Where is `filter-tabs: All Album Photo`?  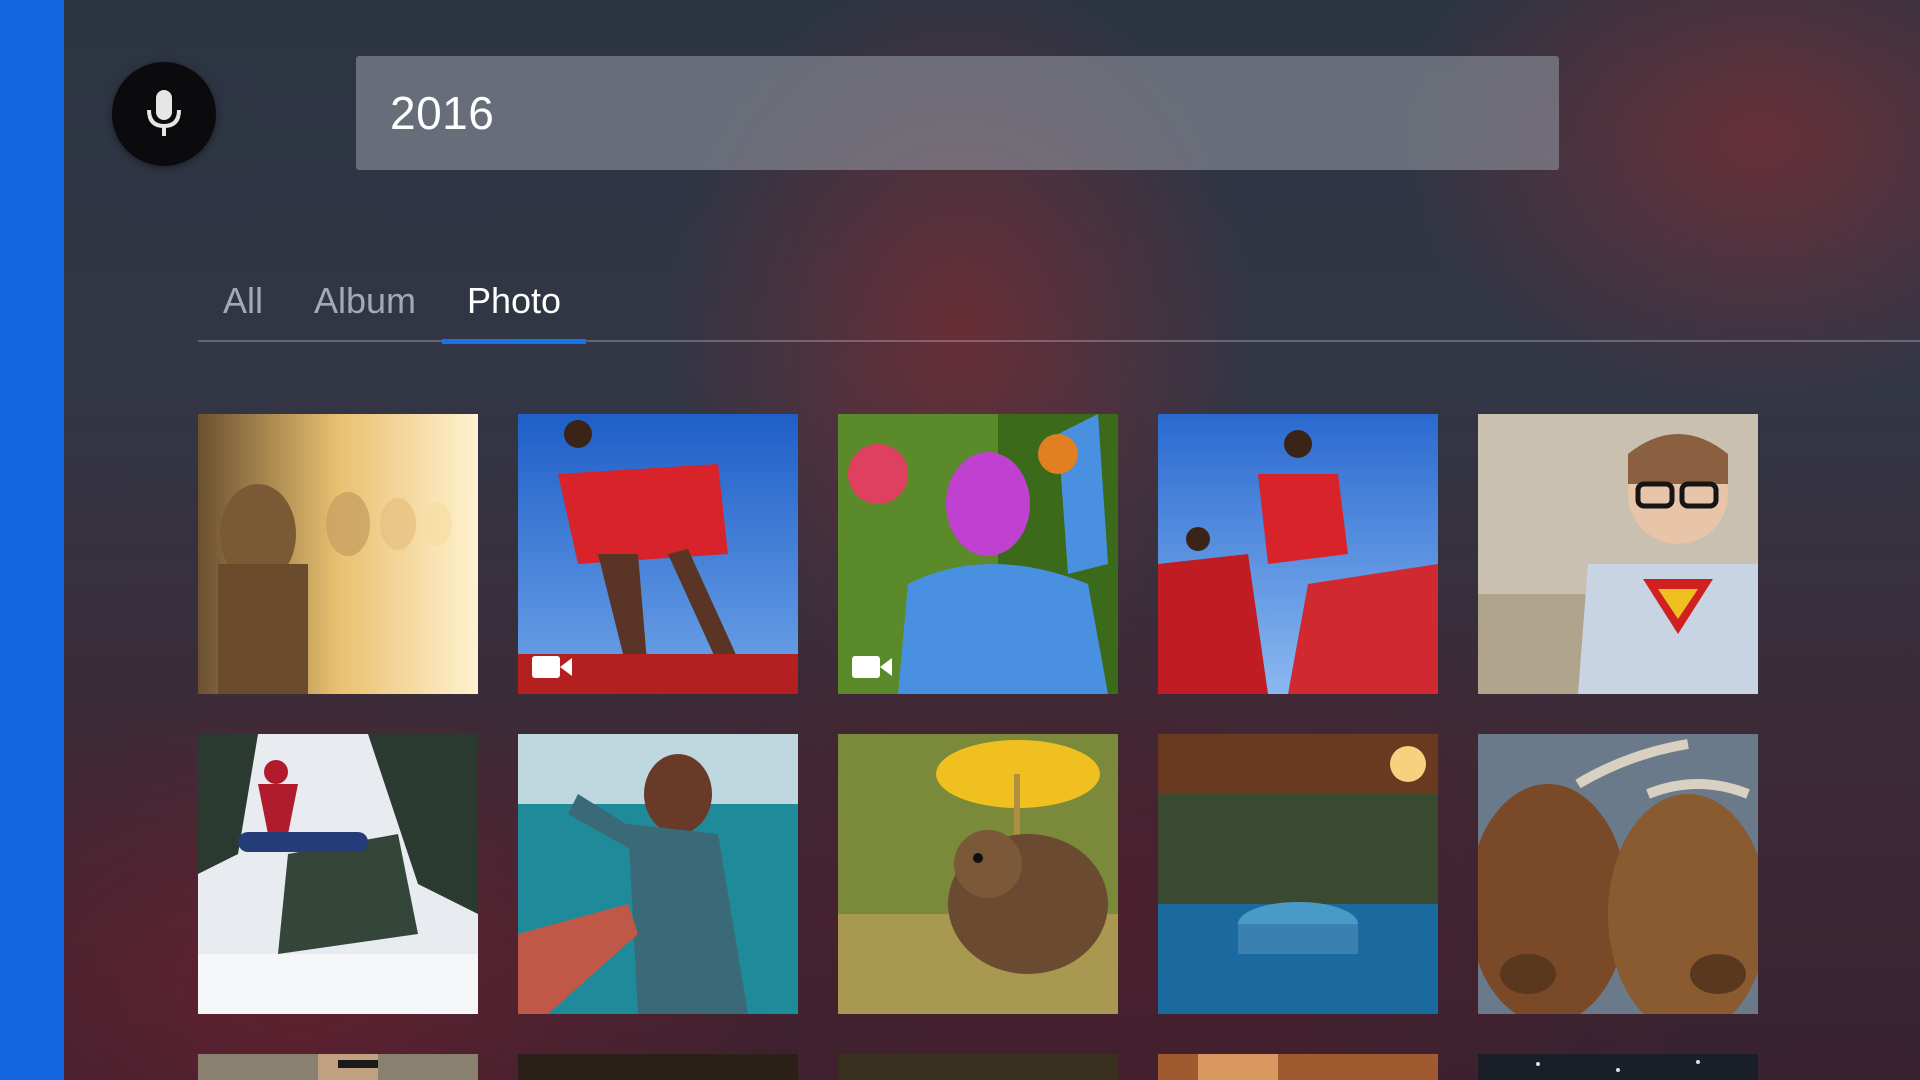
filter-tabs: All Album Photo is located at coordinates (1059, 306).